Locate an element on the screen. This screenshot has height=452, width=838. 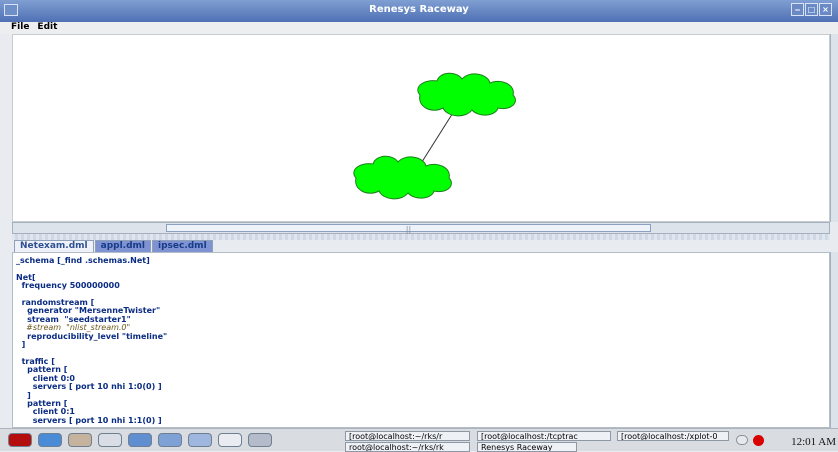
window-title: Renesys Raceway is located at coordinates (419, 9).